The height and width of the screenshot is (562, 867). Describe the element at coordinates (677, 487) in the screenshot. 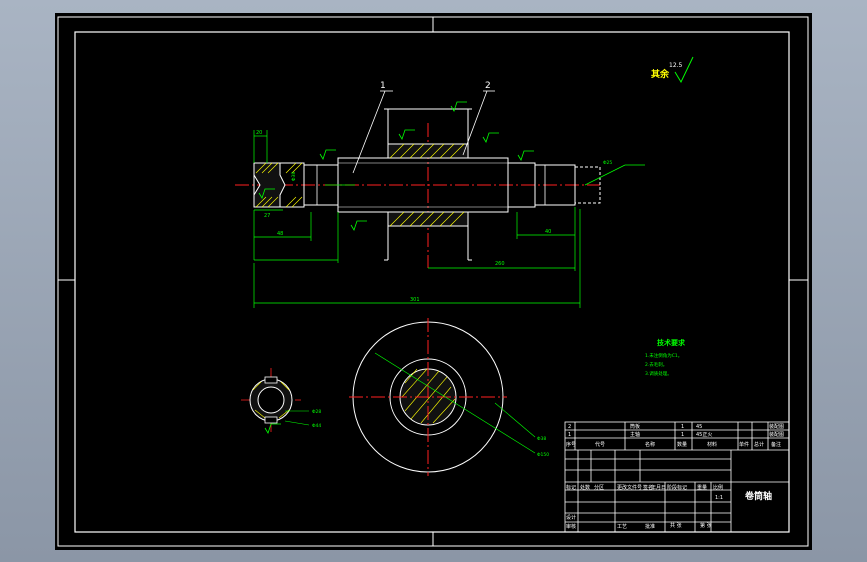

I see `tb-stage: 阶段标记` at that location.